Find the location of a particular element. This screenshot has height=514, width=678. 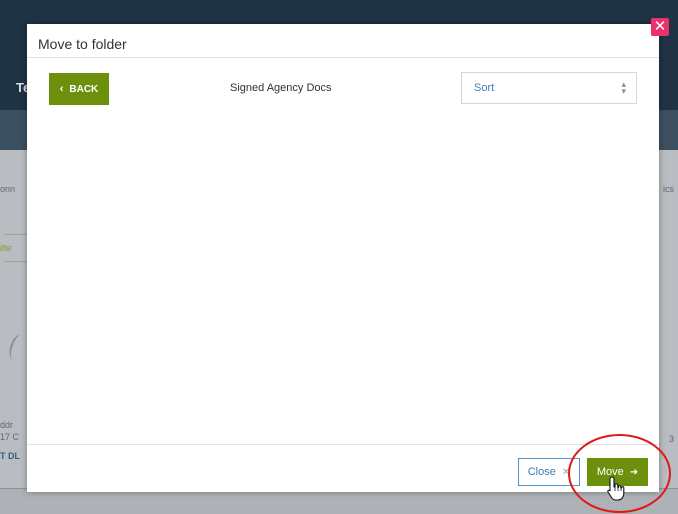

arrow-right-icon: ➜ is located at coordinates (634, 472).